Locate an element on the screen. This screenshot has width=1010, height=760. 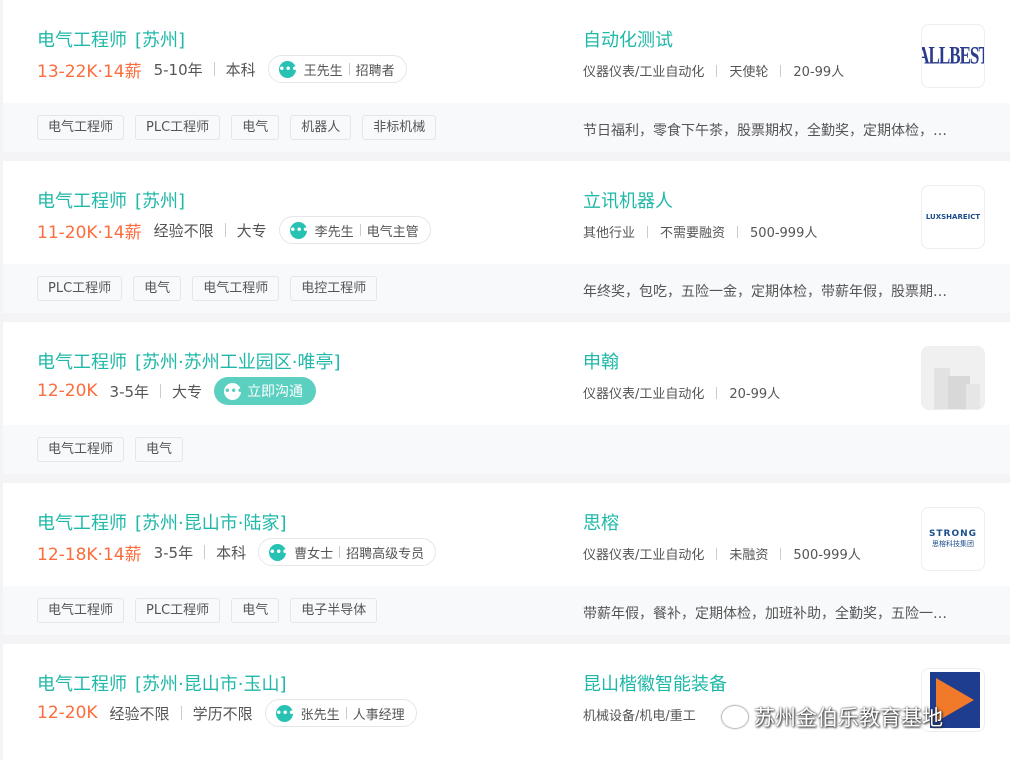
company-logo-placeholder is located at coordinates (953, 378).